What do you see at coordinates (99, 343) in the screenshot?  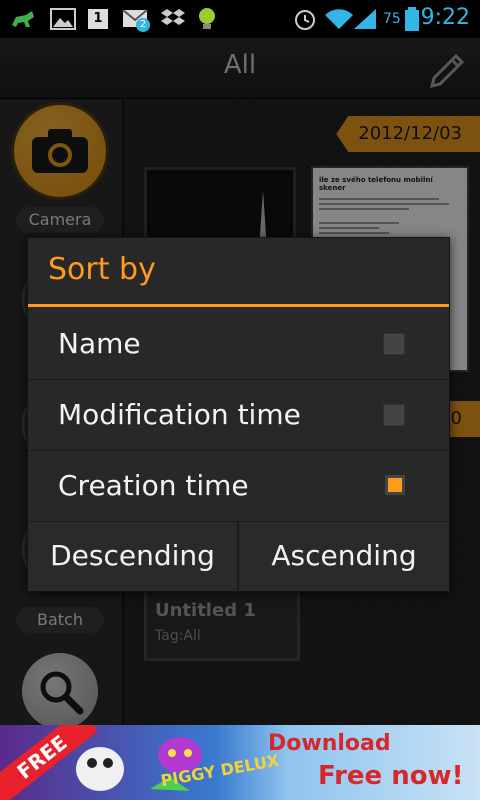 I see `option-label: Name` at bounding box center [99, 343].